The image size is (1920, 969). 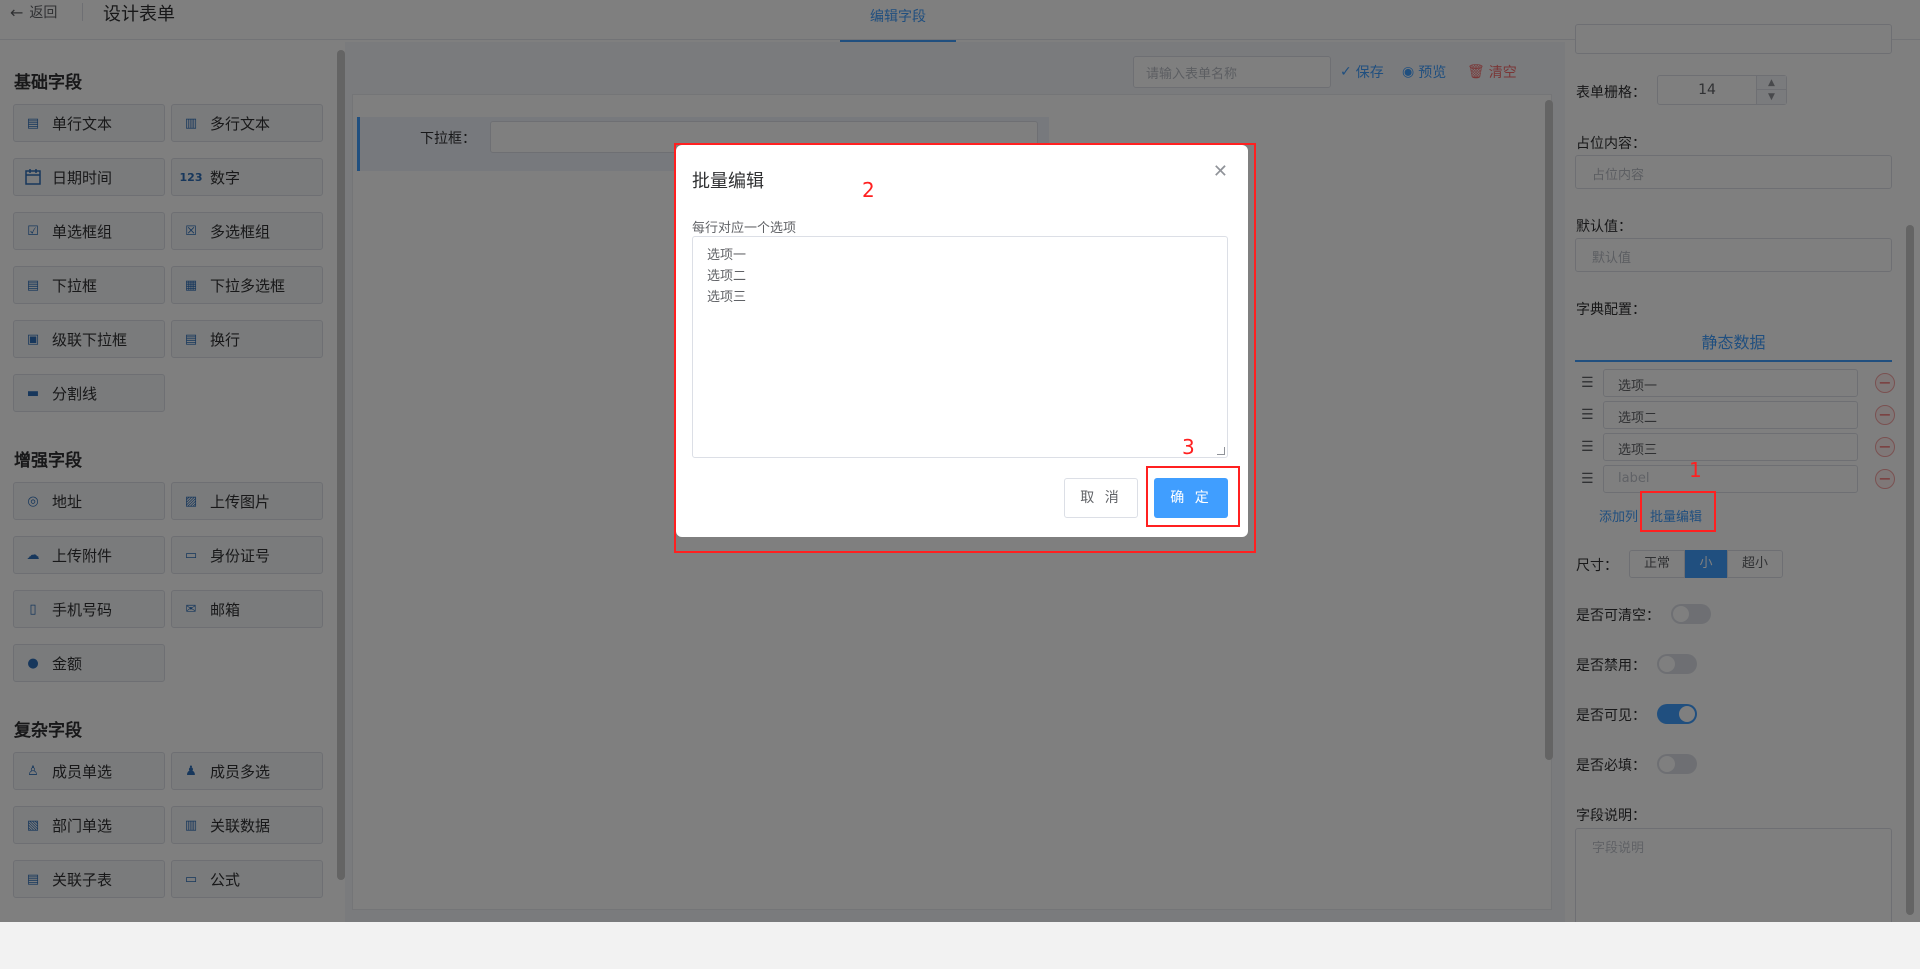 I want to click on annotation-number: 2, so click(x=868, y=190).